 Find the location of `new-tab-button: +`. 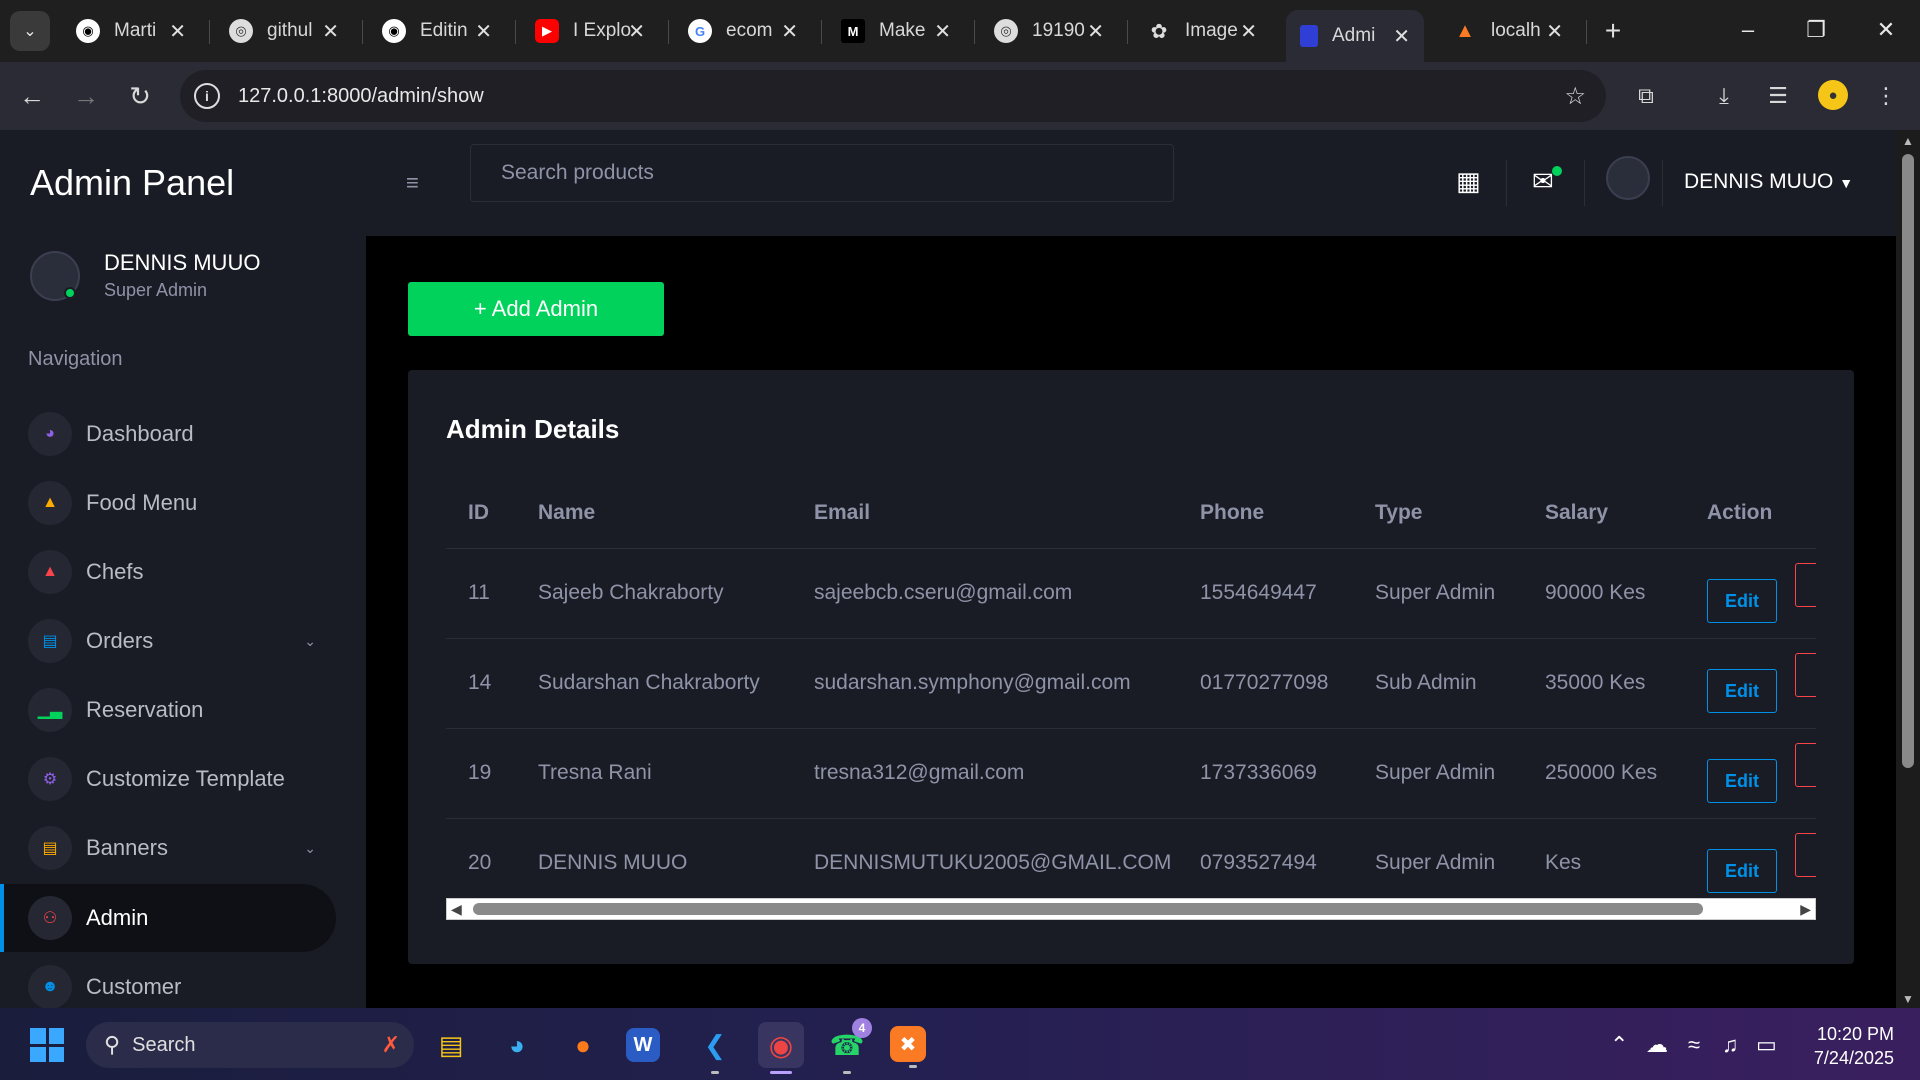

new-tab-button: + is located at coordinates (1613, 31).